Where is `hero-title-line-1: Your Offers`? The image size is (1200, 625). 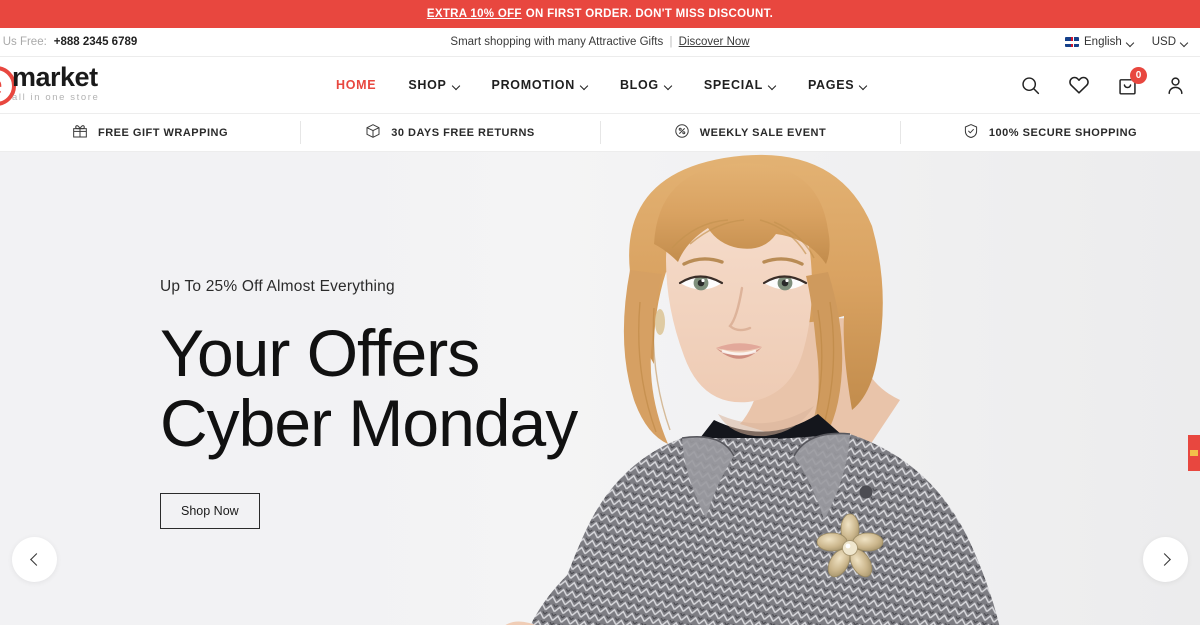
hero-title-line-1: Your Offers is located at coordinates (320, 353).